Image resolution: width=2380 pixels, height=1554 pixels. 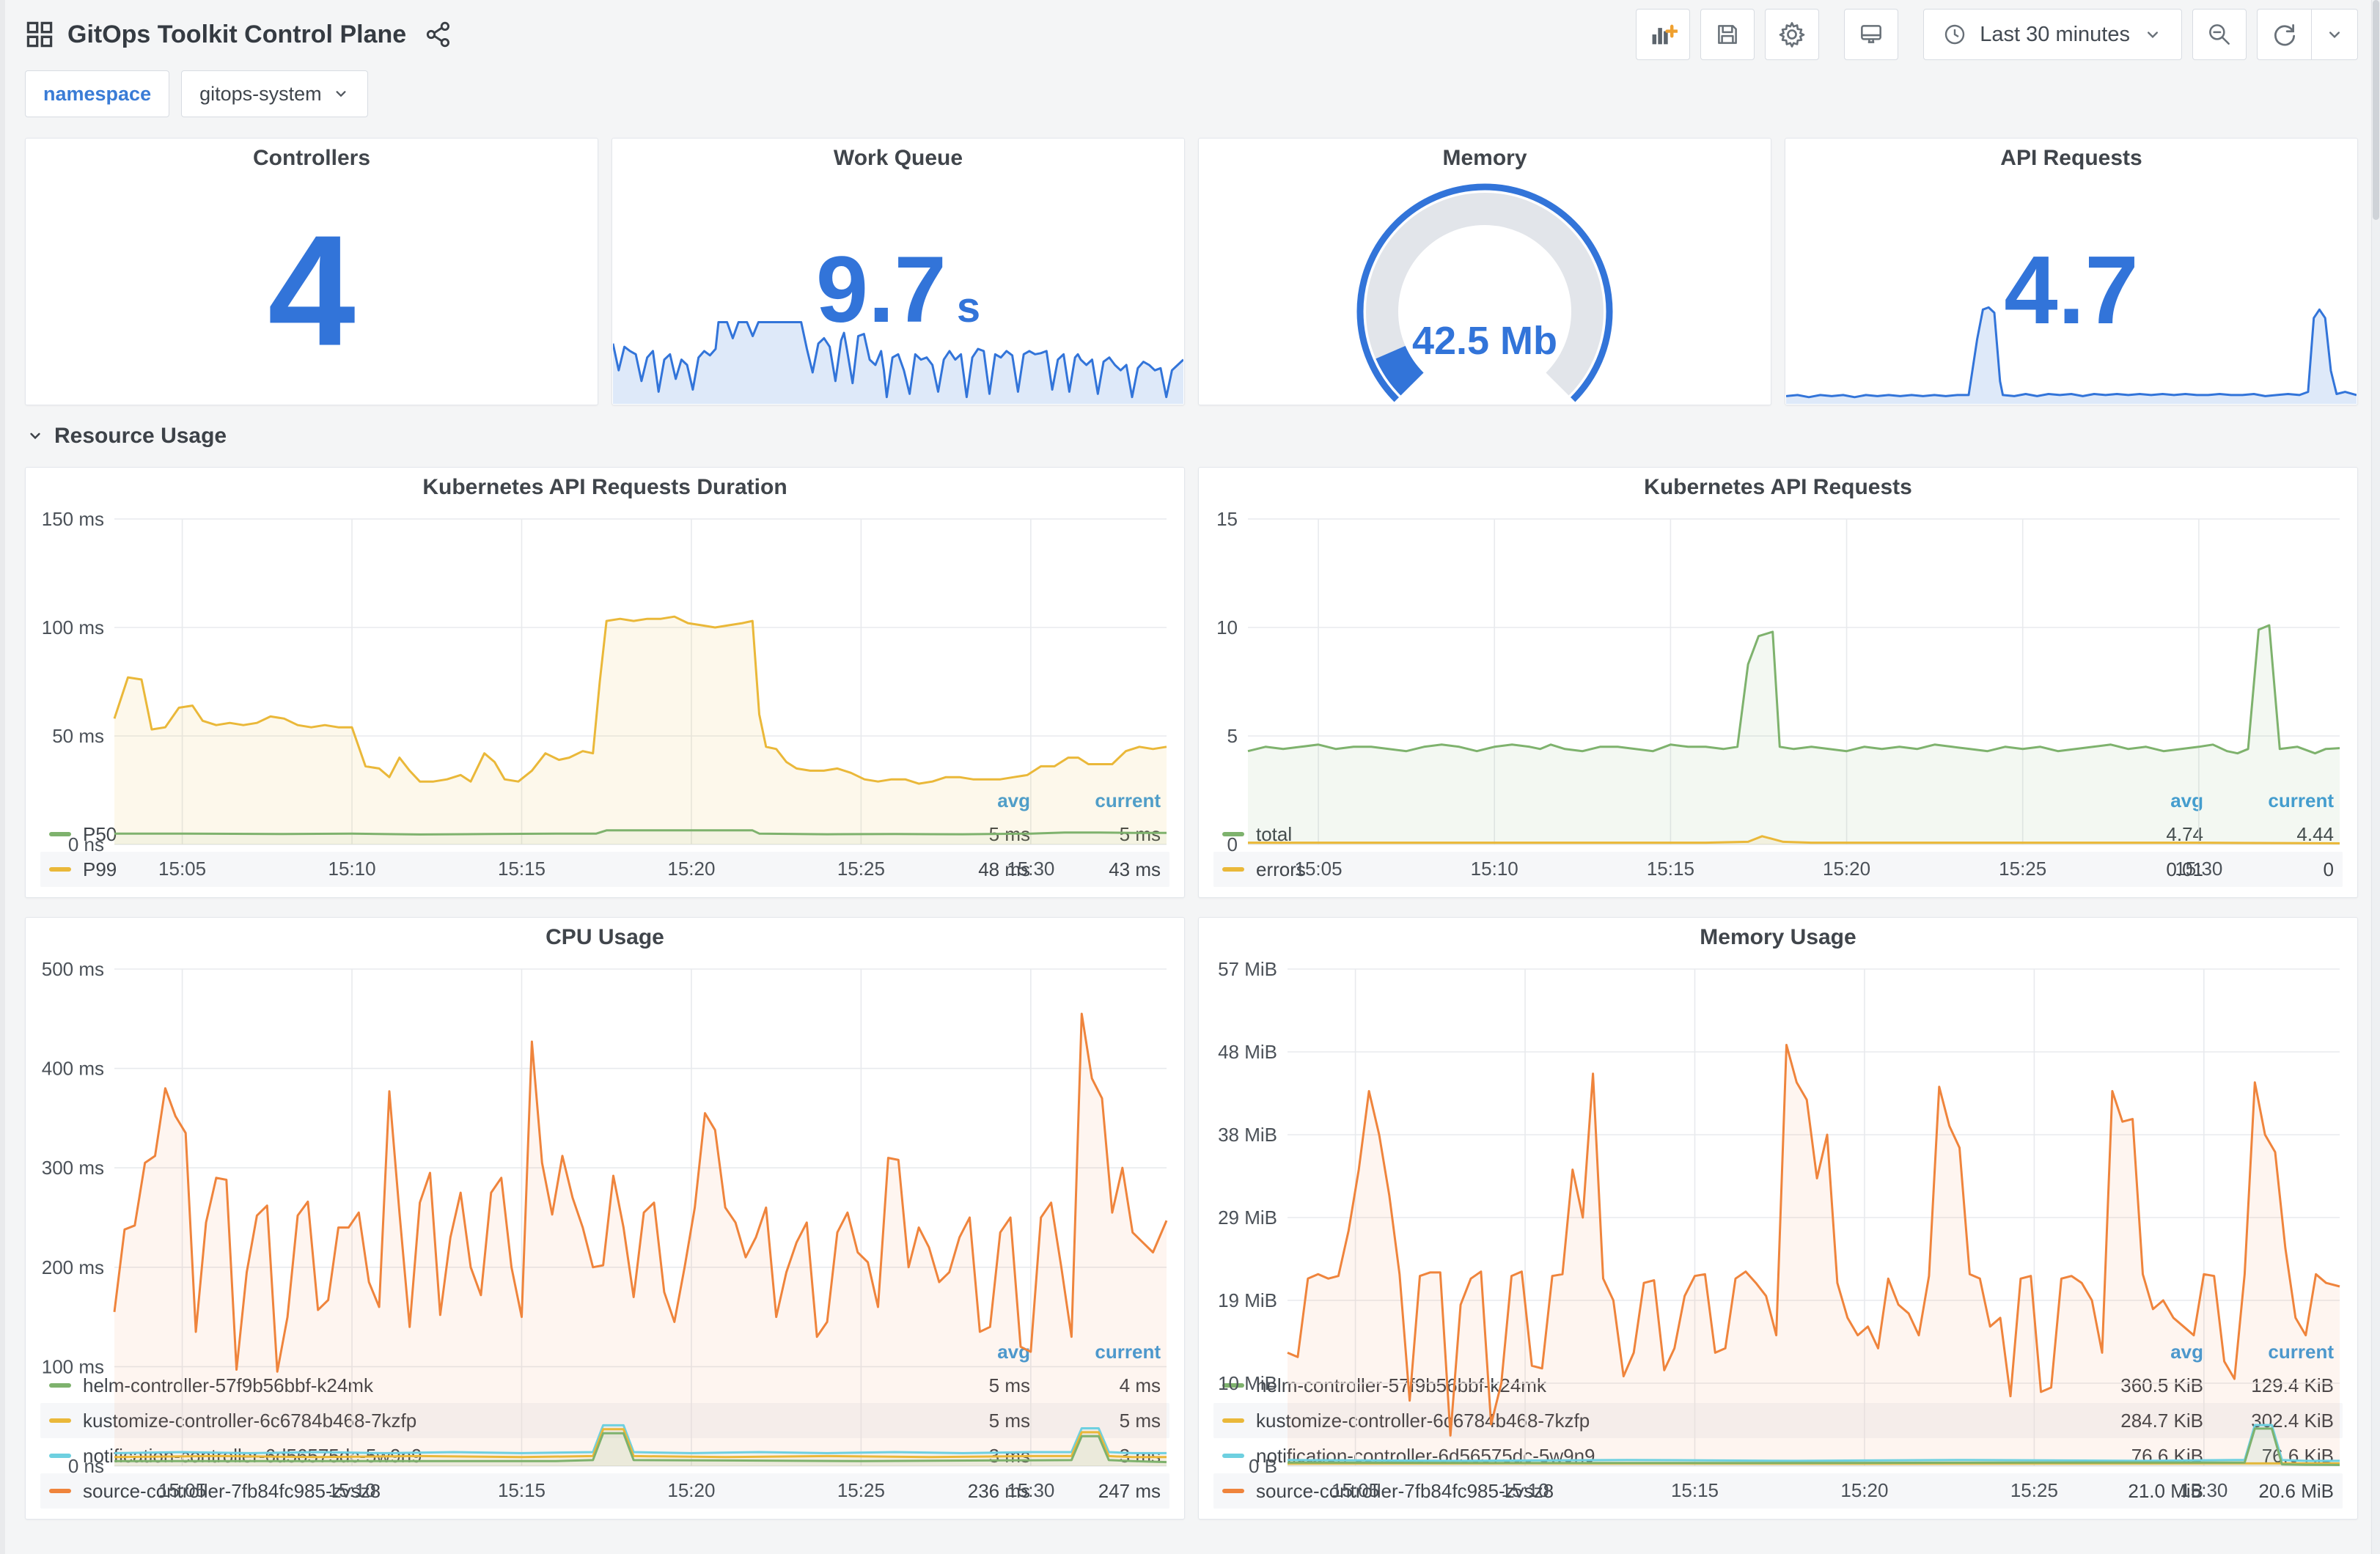 I want to click on dashboard-settings-button, so click(x=1793, y=34).